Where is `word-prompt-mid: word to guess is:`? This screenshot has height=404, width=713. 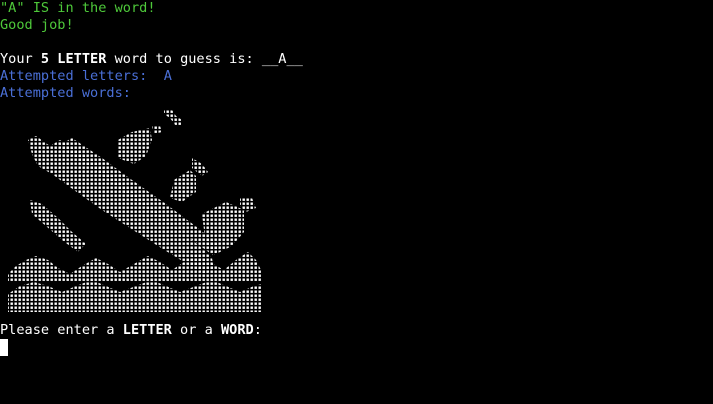
word-prompt-mid: word to guess is: is located at coordinates (184, 59).